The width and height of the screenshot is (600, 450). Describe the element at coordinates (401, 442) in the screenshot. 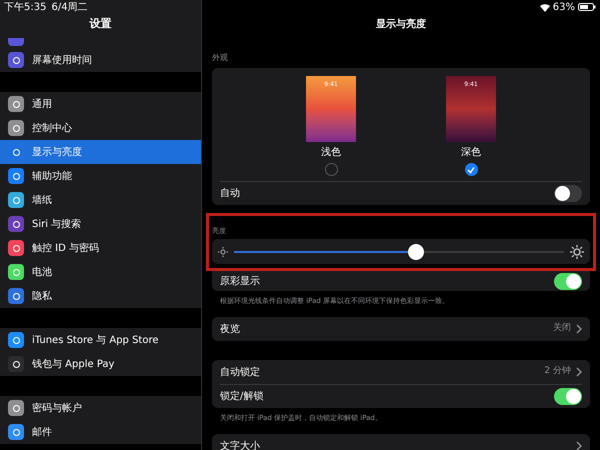

I see `settings-row: 文字大小` at that location.